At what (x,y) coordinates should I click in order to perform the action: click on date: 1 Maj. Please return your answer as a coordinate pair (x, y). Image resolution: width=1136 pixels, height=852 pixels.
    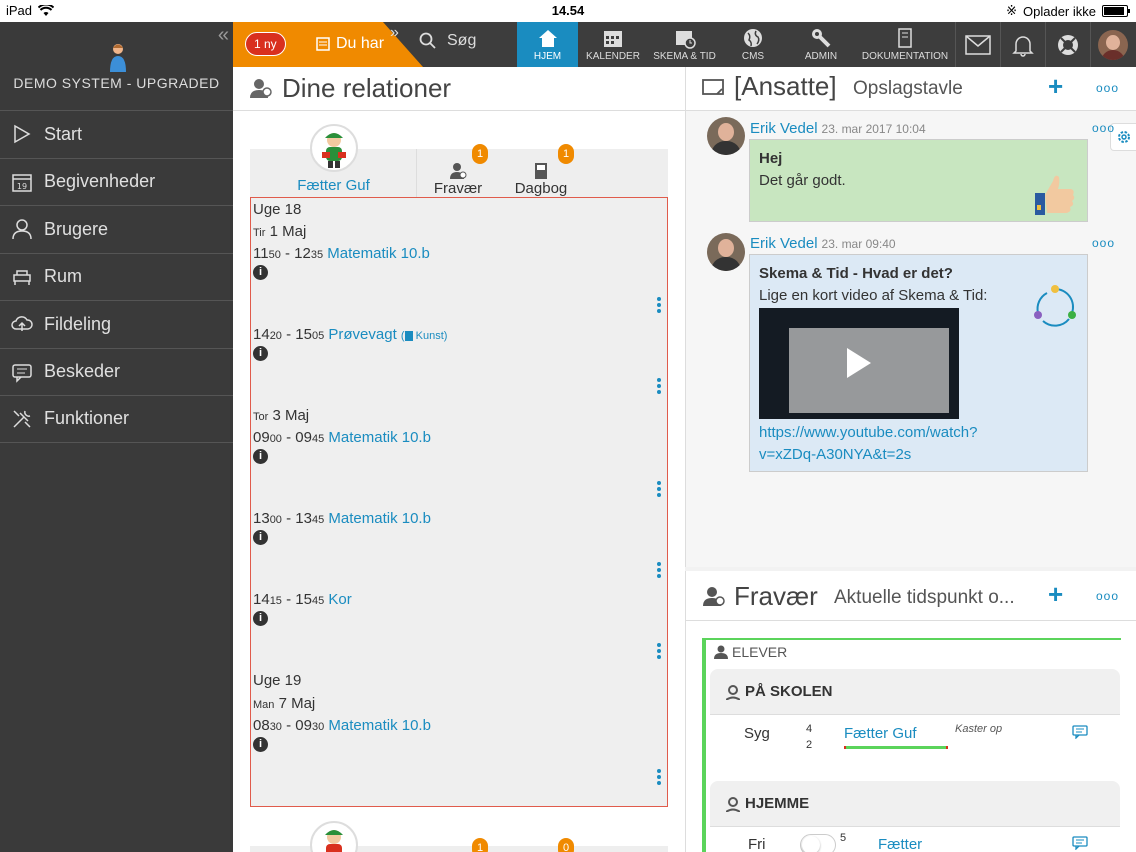
    Looking at the image, I should click on (288, 231).